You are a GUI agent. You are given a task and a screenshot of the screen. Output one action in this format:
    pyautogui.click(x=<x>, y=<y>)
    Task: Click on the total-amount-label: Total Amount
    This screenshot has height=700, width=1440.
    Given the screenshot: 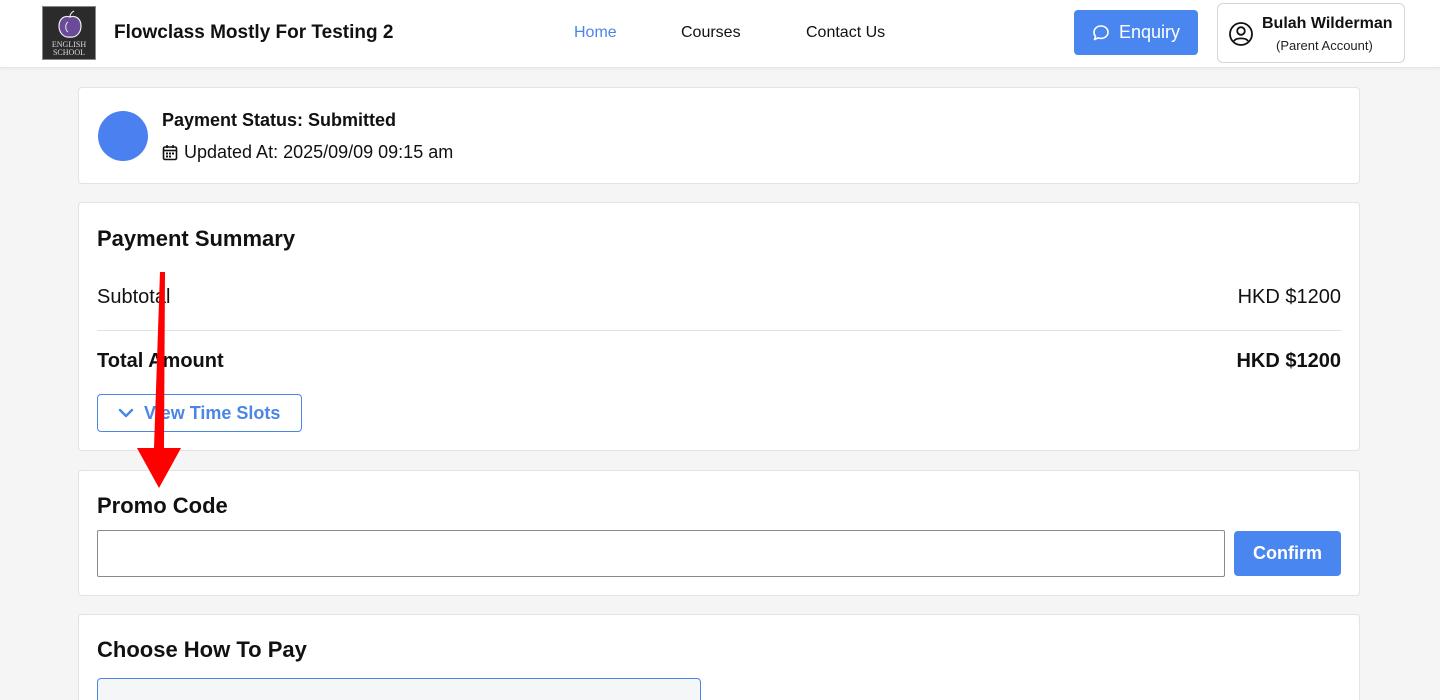 What is the action you would take?
    pyautogui.click(x=160, y=361)
    